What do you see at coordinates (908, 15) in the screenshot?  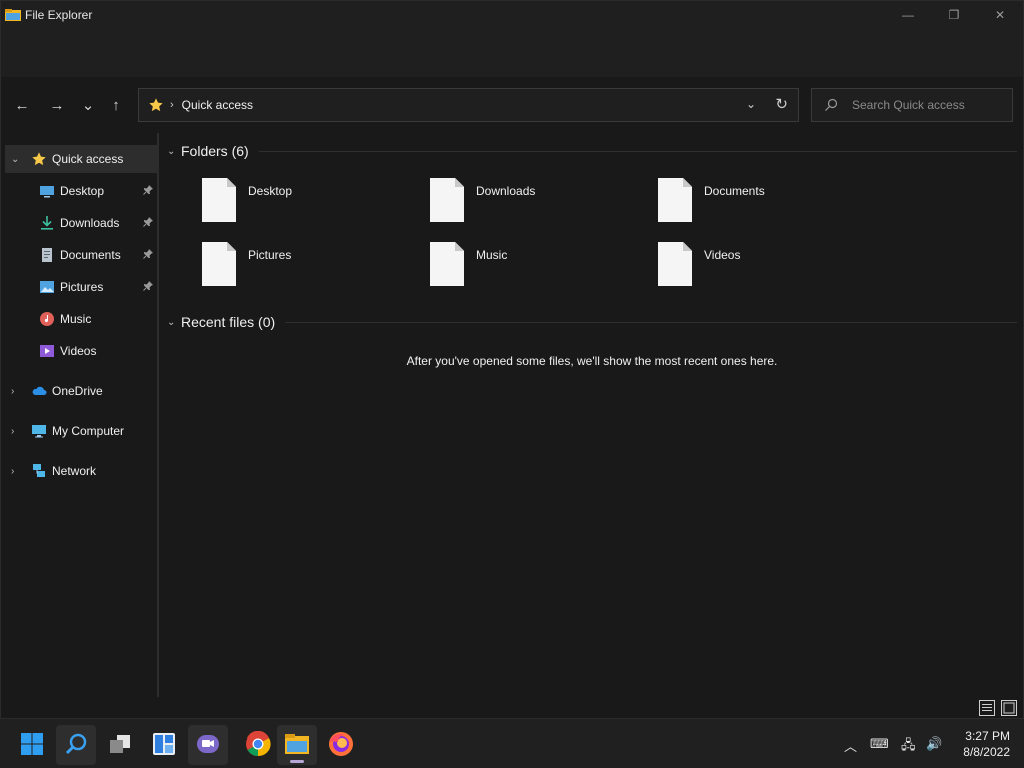 I see `minimize-button: —` at bounding box center [908, 15].